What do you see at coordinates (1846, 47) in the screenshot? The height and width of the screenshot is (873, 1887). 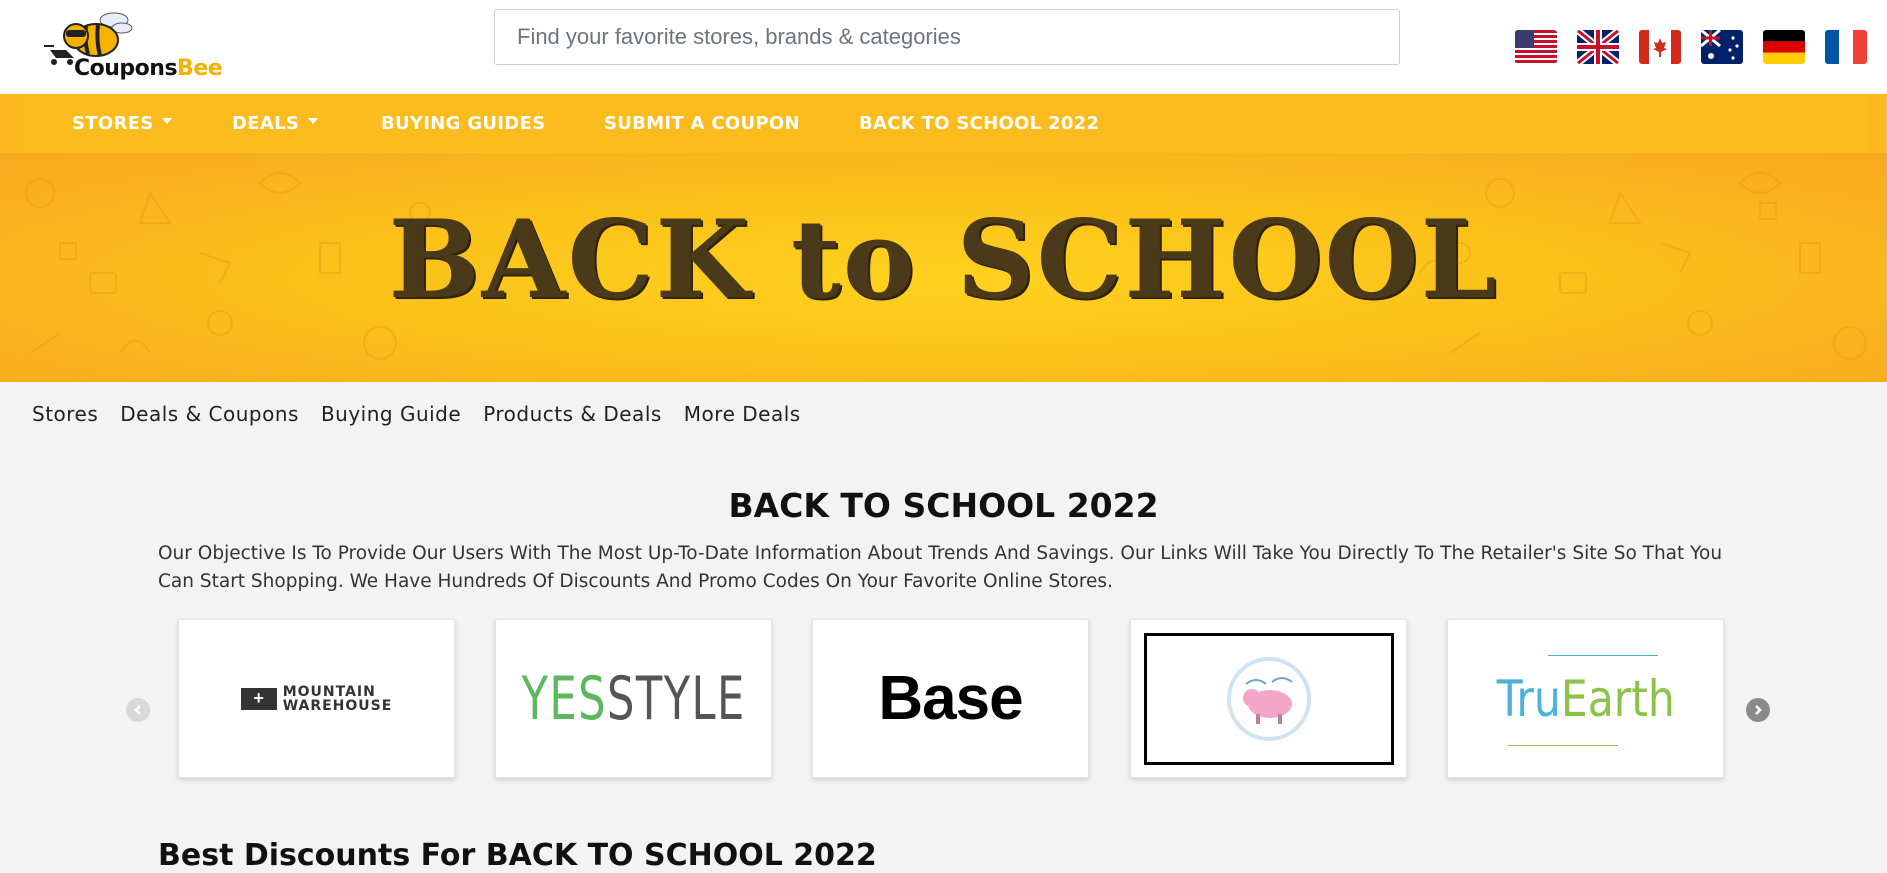 I see `france-flag-icon` at bounding box center [1846, 47].